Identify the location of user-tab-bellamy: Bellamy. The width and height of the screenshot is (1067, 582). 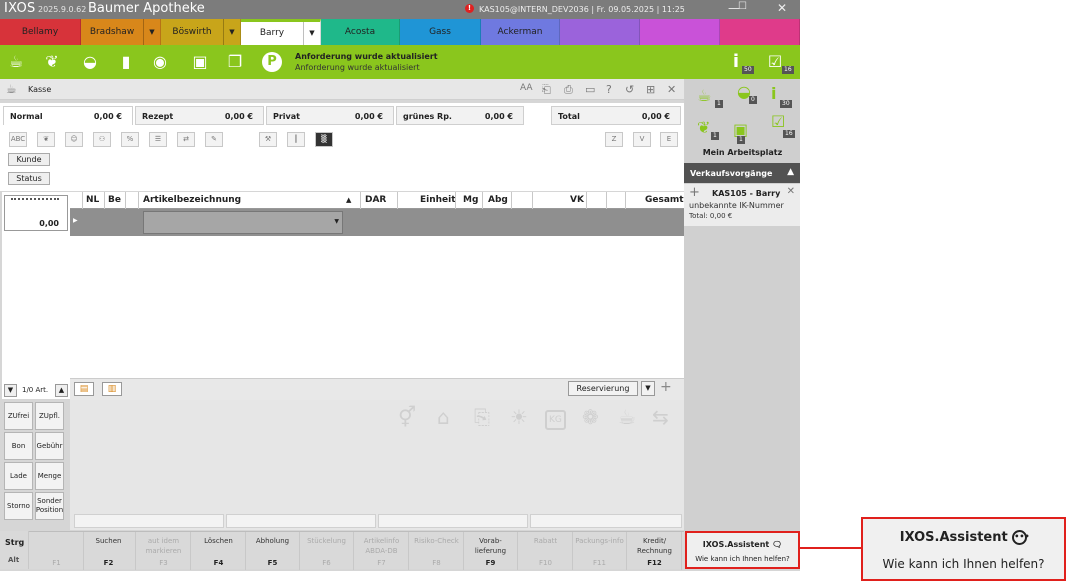
(40, 32).